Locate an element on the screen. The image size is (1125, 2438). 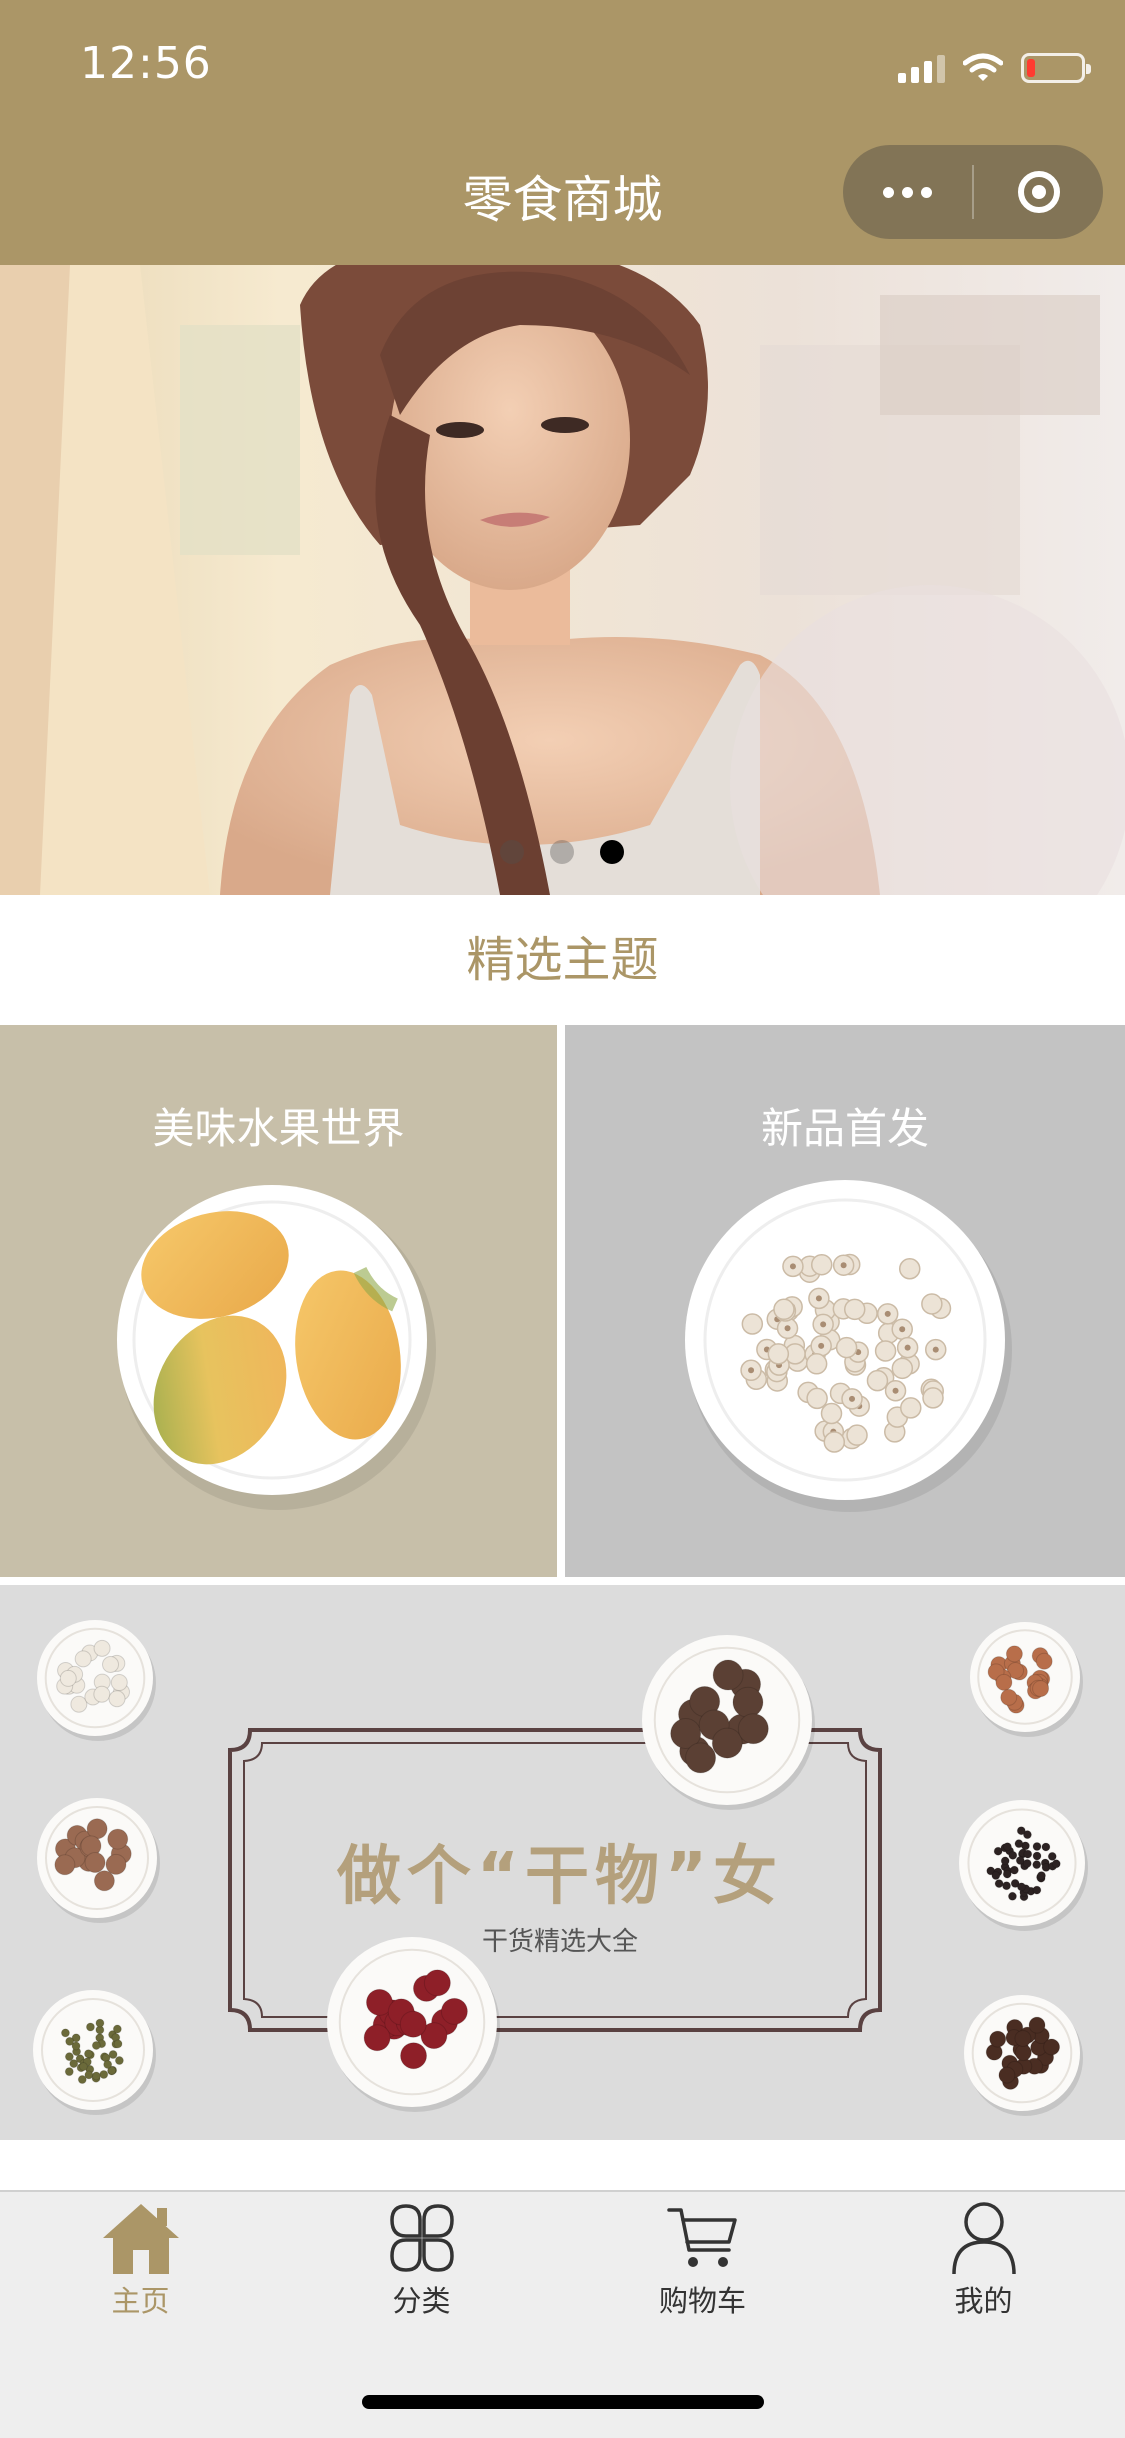
wifi-icon is located at coordinates (983, 67).